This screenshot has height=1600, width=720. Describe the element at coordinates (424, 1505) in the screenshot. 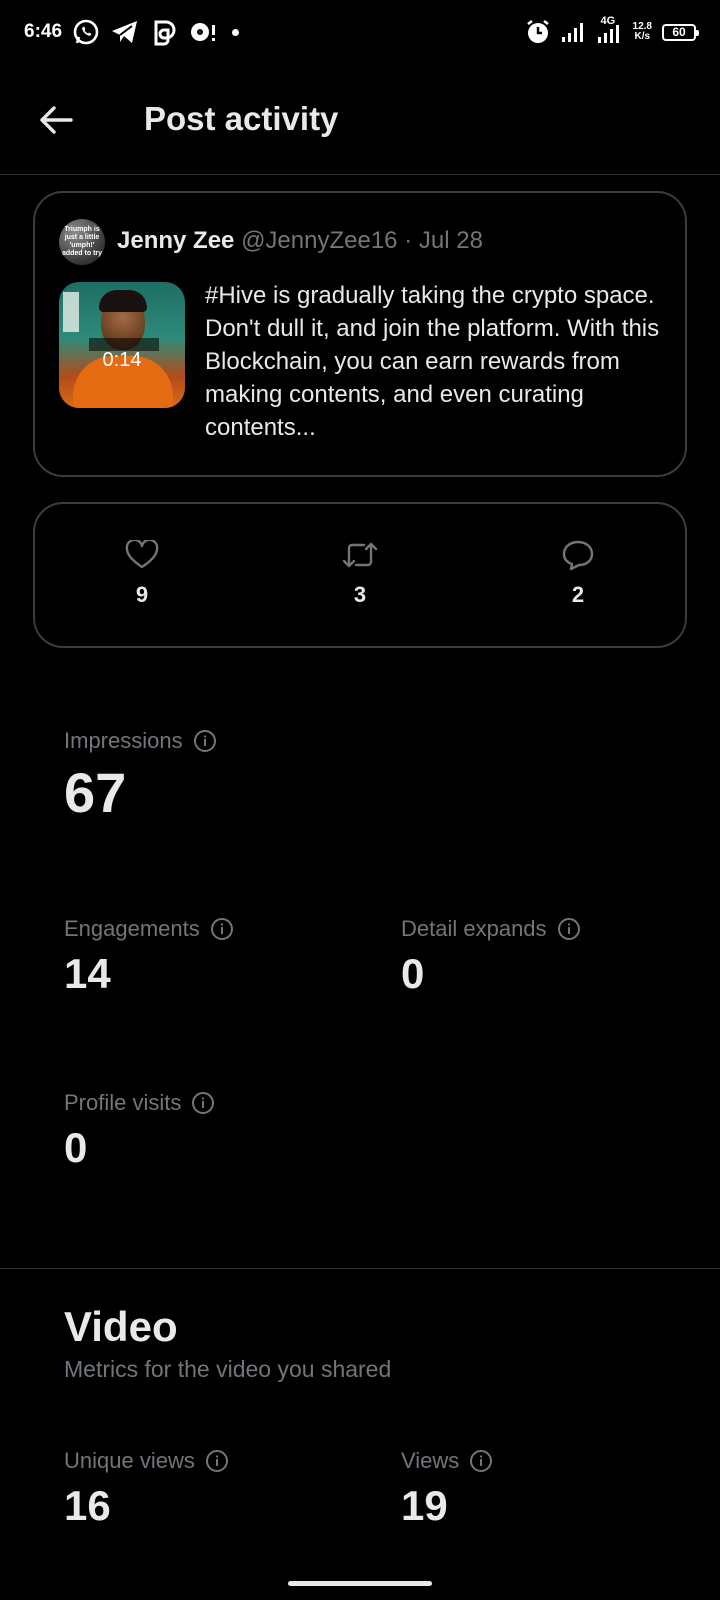

I see `views-value: 19` at that location.